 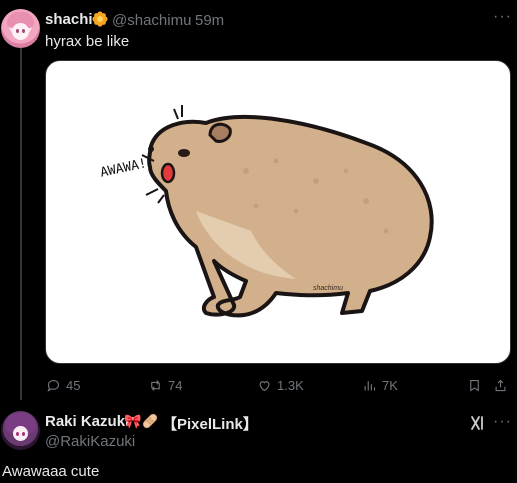 I want to click on share-icon, so click(x=500, y=385).